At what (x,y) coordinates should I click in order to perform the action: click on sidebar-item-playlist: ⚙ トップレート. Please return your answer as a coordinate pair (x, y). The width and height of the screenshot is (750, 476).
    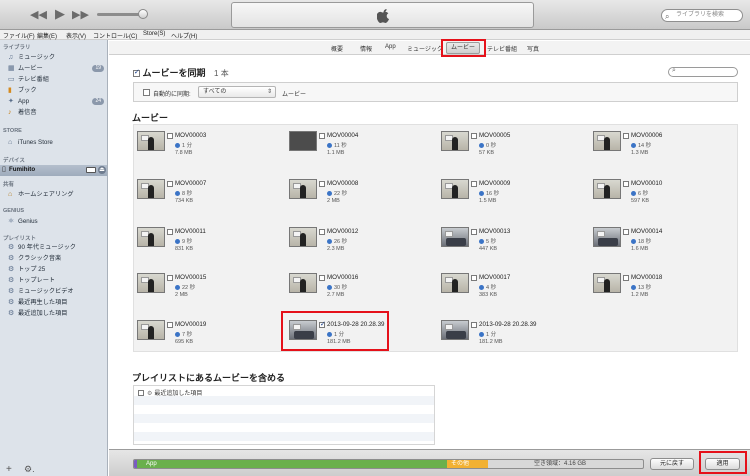
    Looking at the image, I should click on (53, 281).